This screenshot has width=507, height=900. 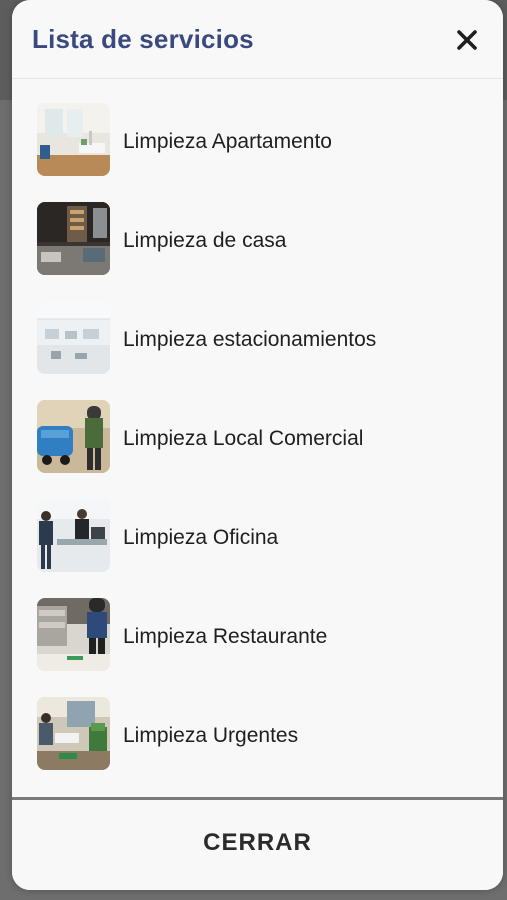 I want to click on modal-header: Lista de servicios, so click(x=257, y=39).